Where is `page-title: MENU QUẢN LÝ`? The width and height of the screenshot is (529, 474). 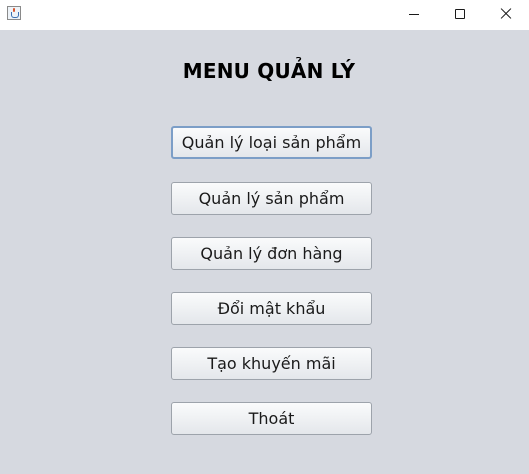 page-title: MENU QUẢN LÝ is located at coordinates (269, 71).